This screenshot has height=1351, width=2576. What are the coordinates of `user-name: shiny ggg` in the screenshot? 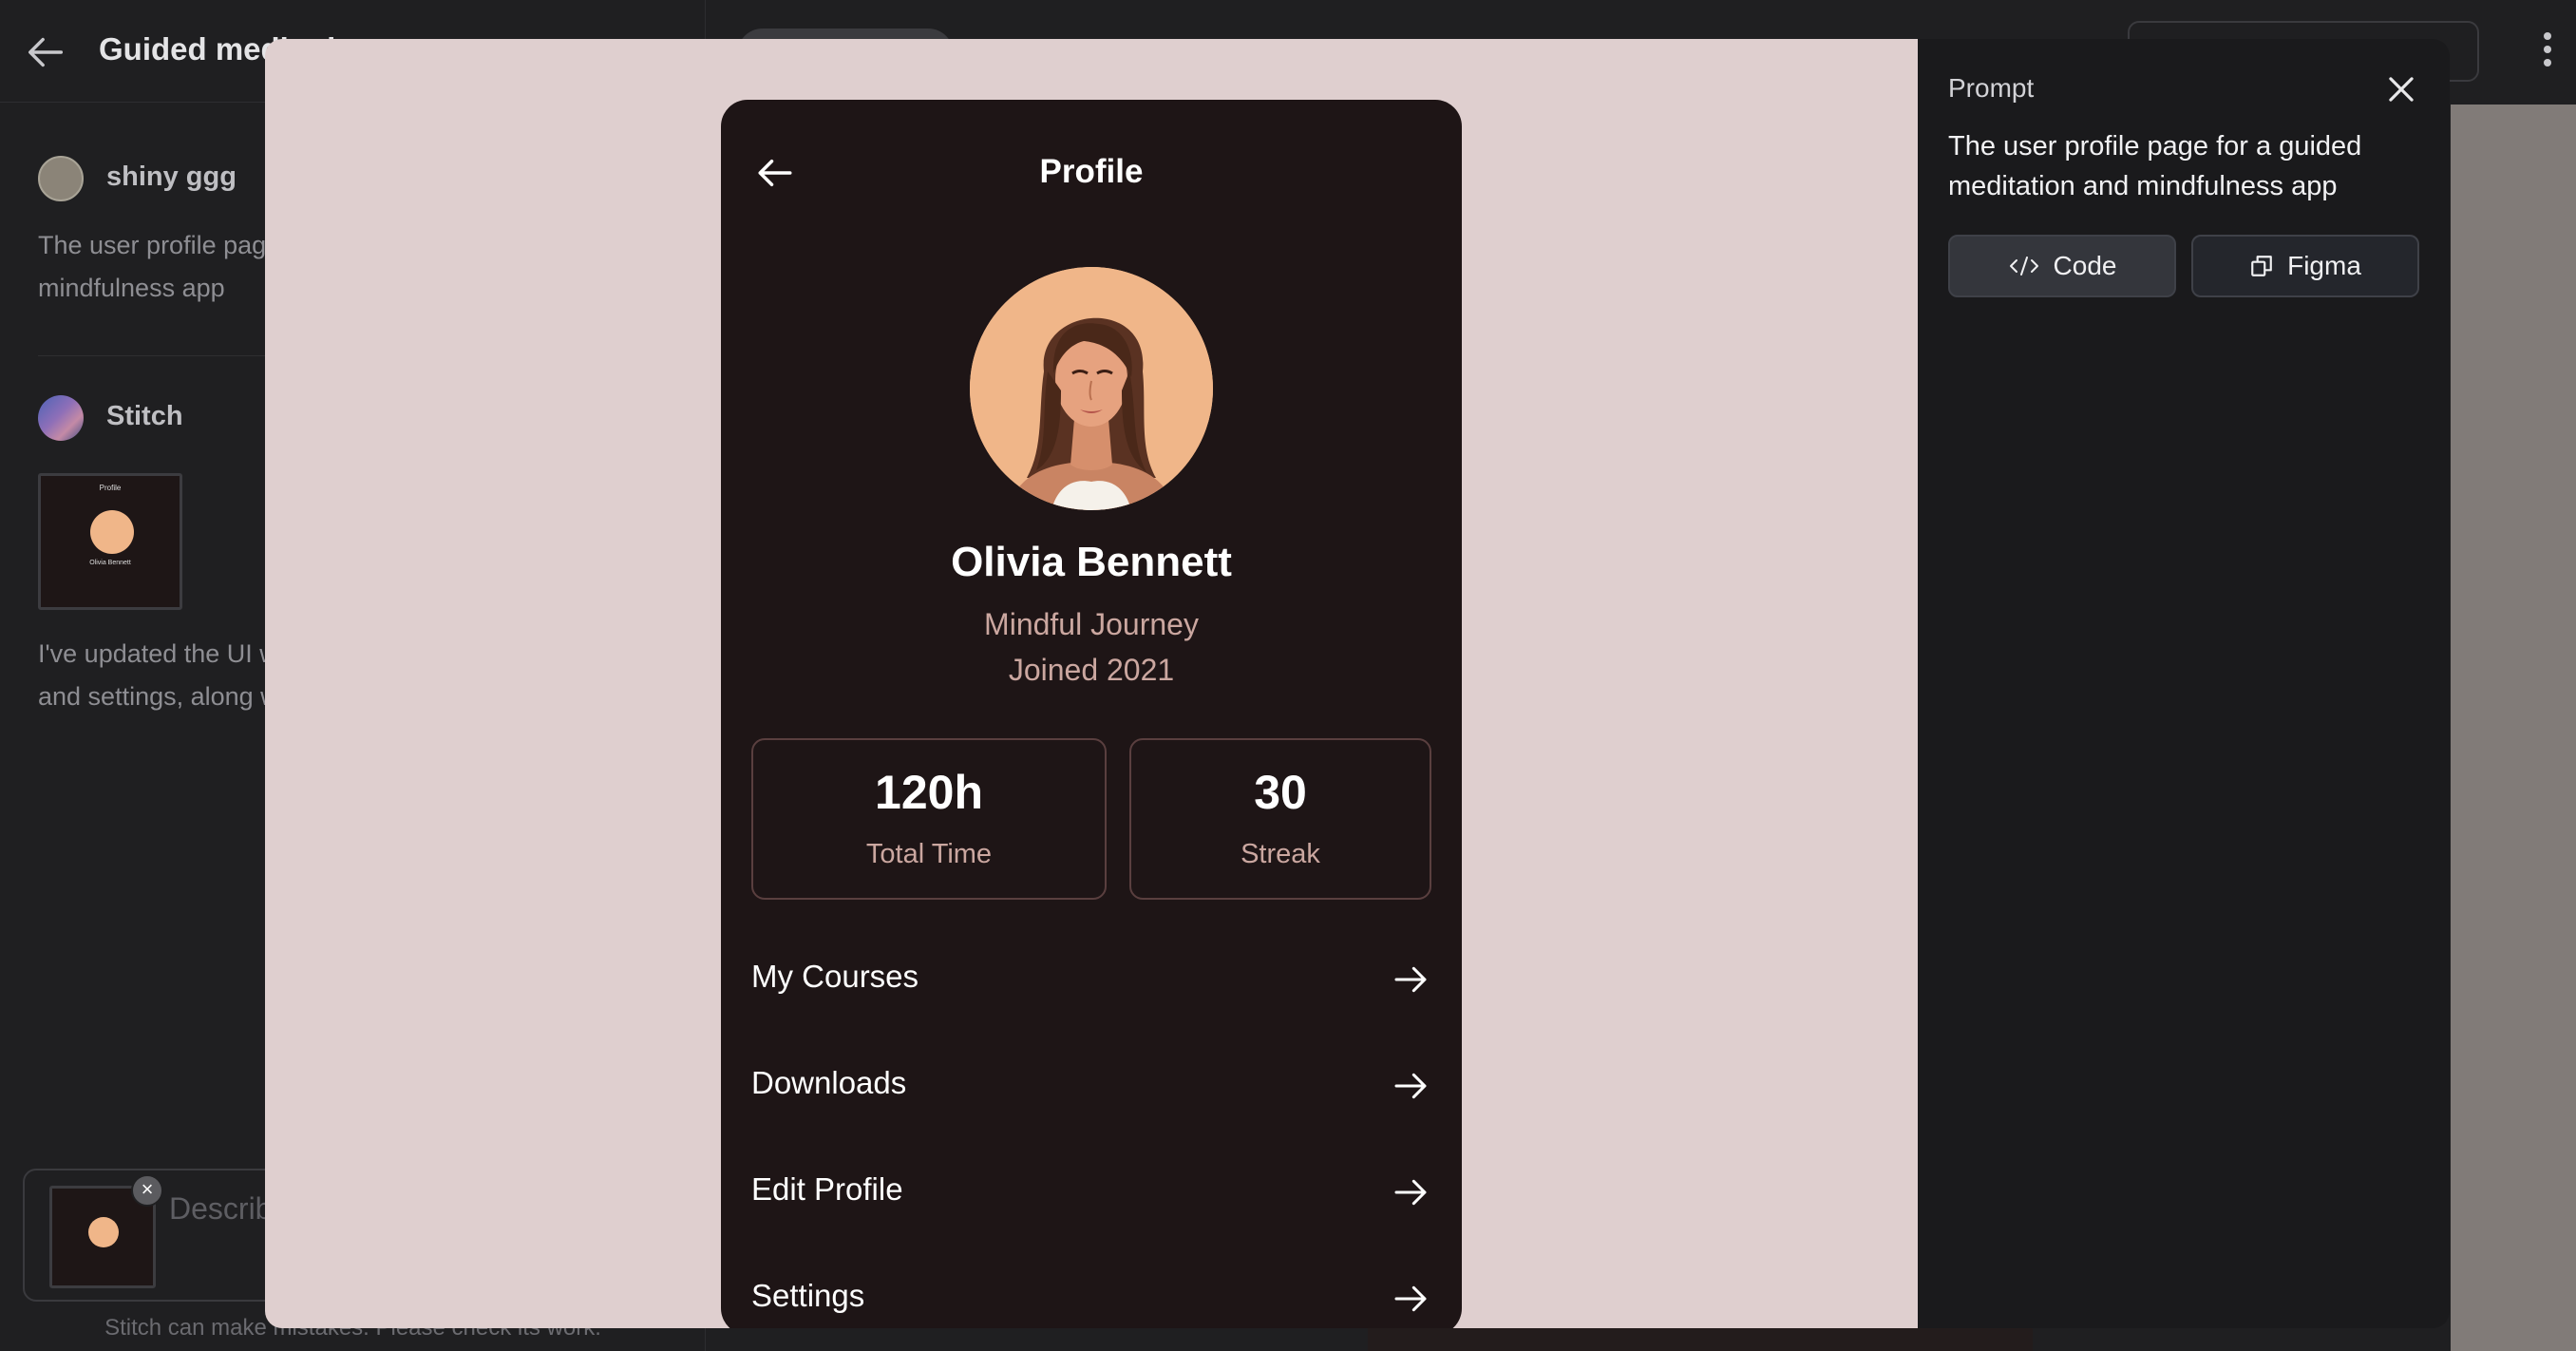 It's located at (171, 177).